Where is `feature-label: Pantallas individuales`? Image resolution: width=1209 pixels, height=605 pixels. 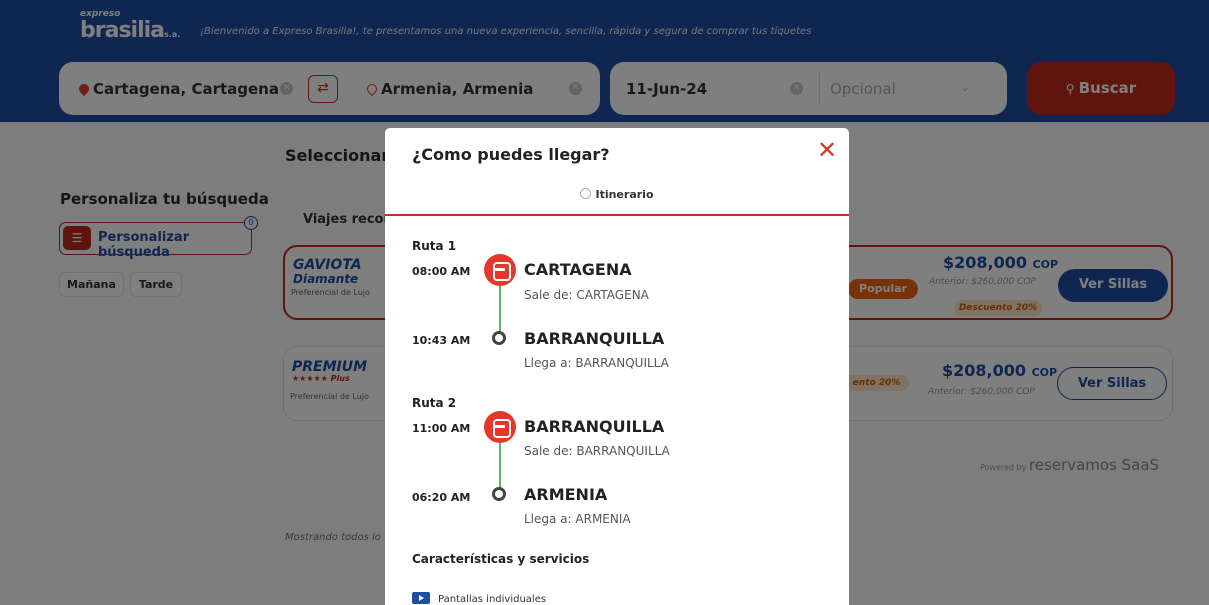
feature-label: Pantallas individuales is located at coordinates (492, 599).